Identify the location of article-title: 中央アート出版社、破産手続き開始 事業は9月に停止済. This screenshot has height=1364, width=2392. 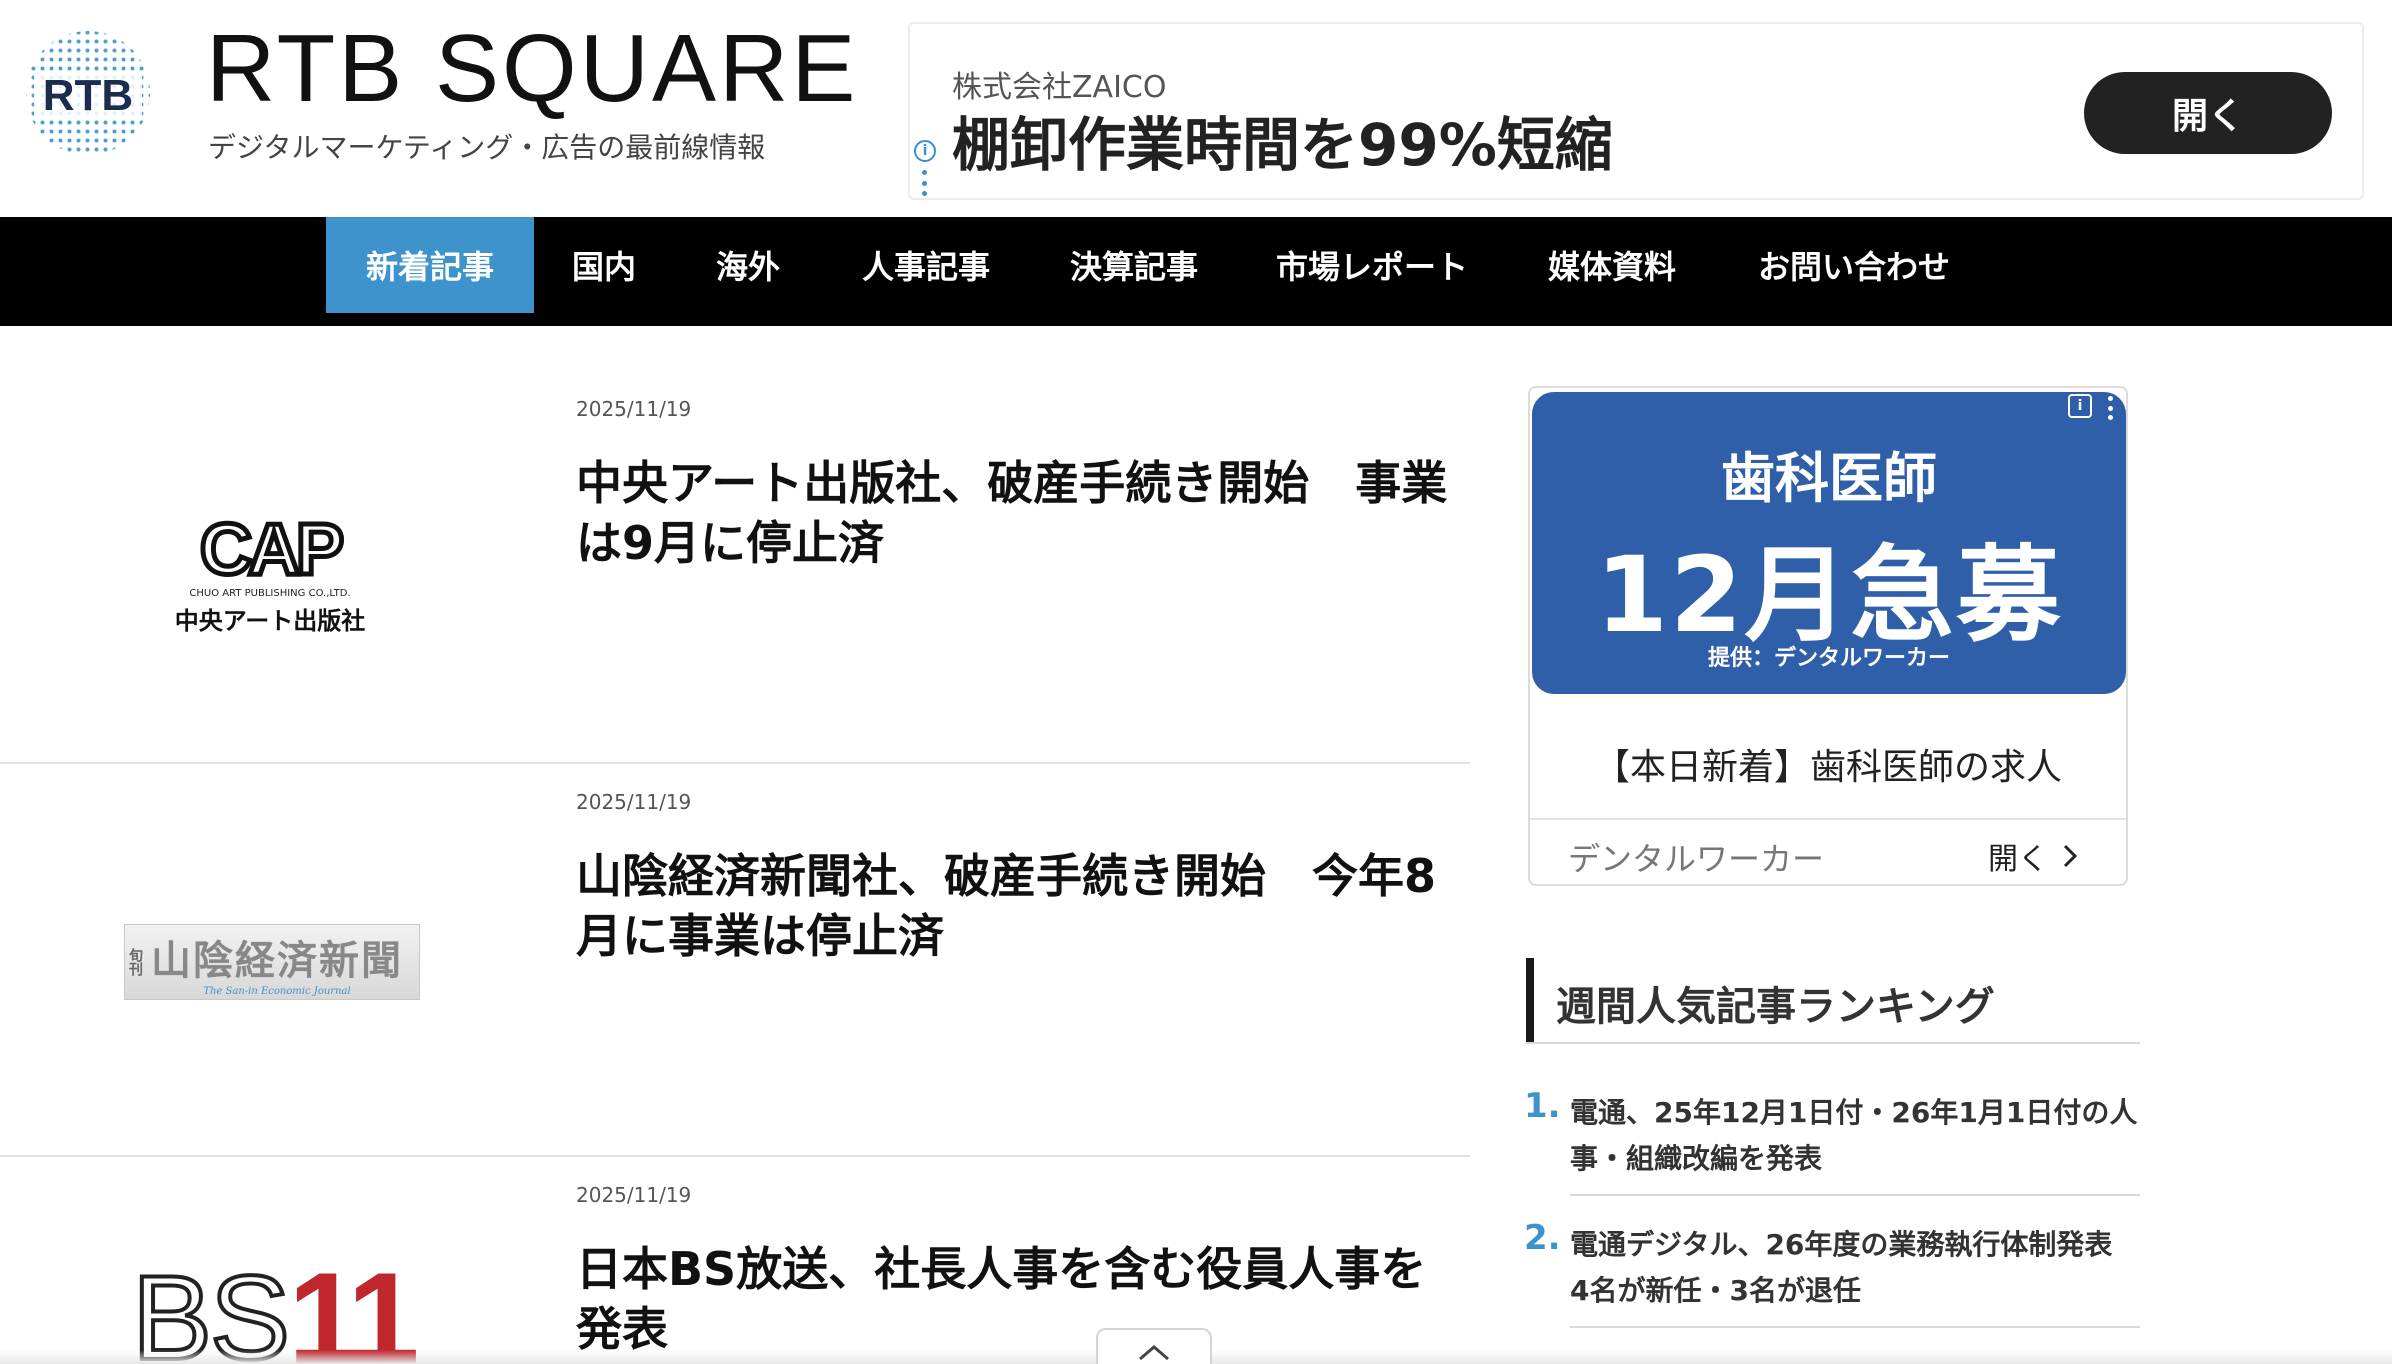
(1016, 513).